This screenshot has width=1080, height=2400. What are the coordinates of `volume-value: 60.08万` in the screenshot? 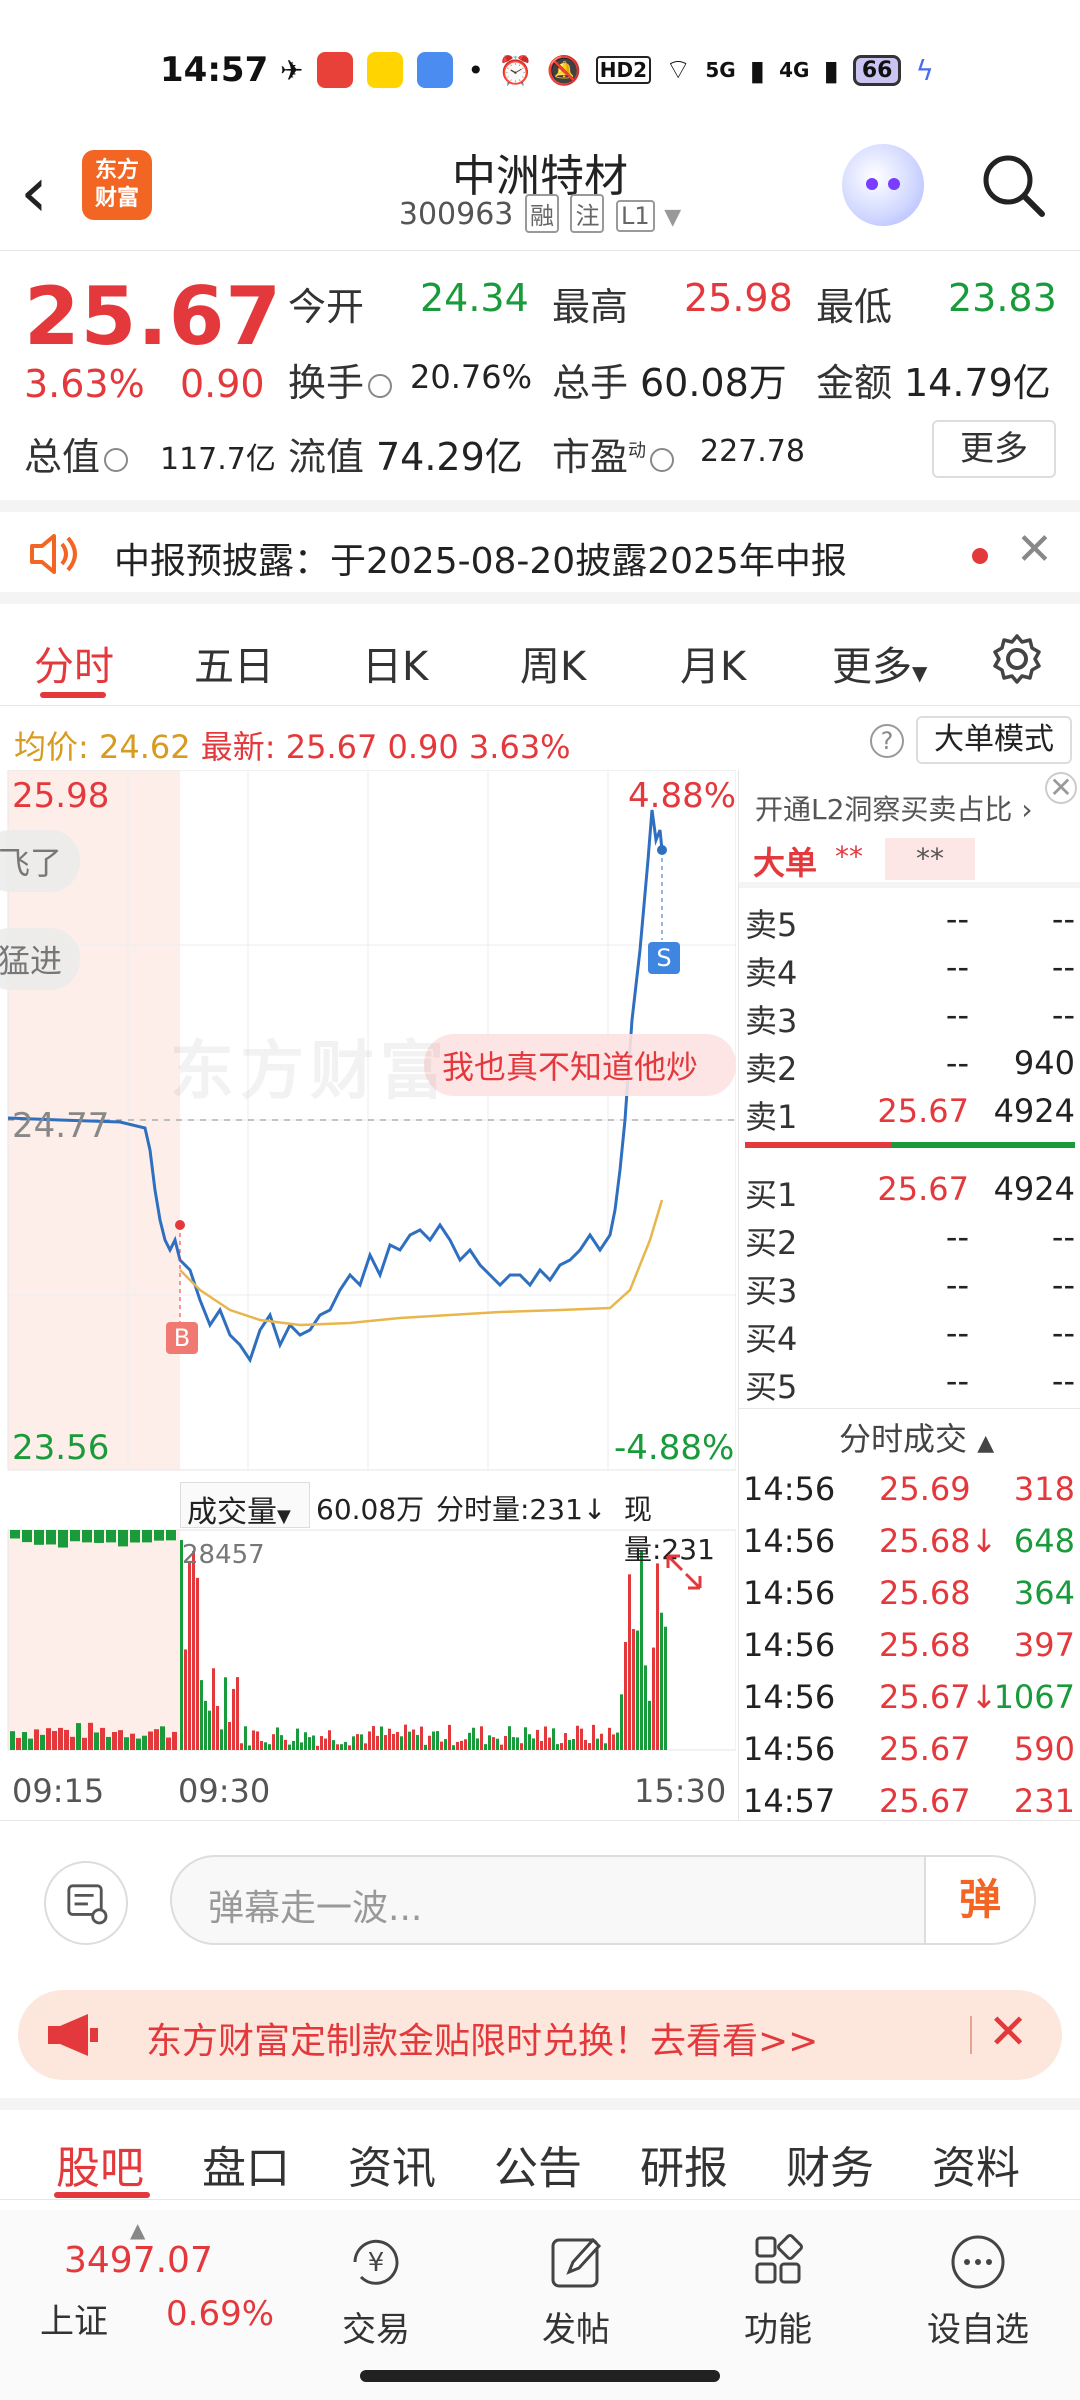 It's located at (713, 383).